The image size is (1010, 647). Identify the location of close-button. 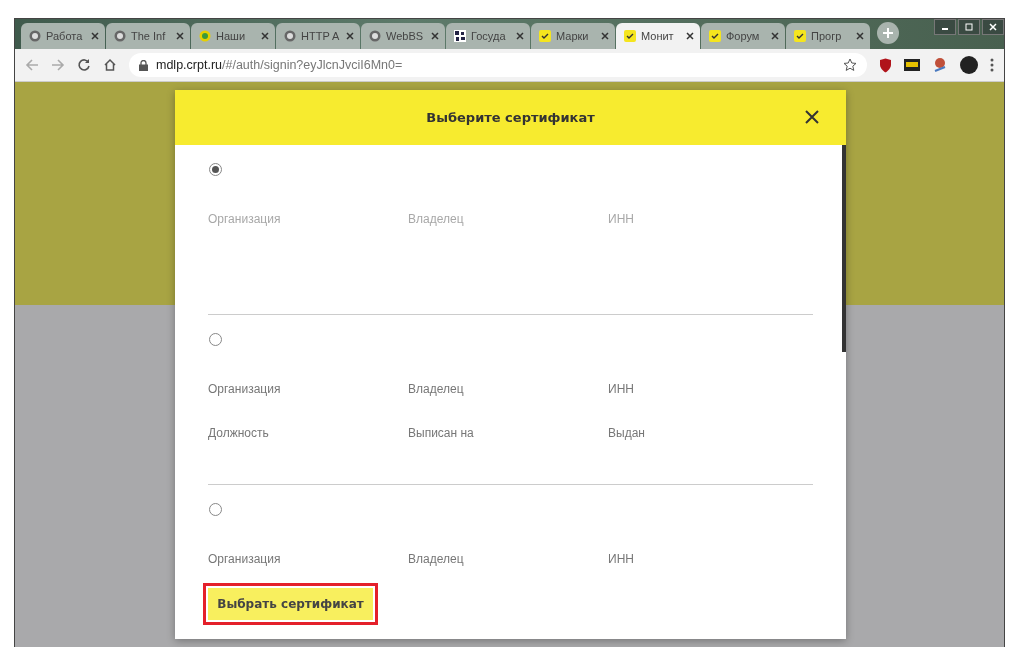
(993, 27).